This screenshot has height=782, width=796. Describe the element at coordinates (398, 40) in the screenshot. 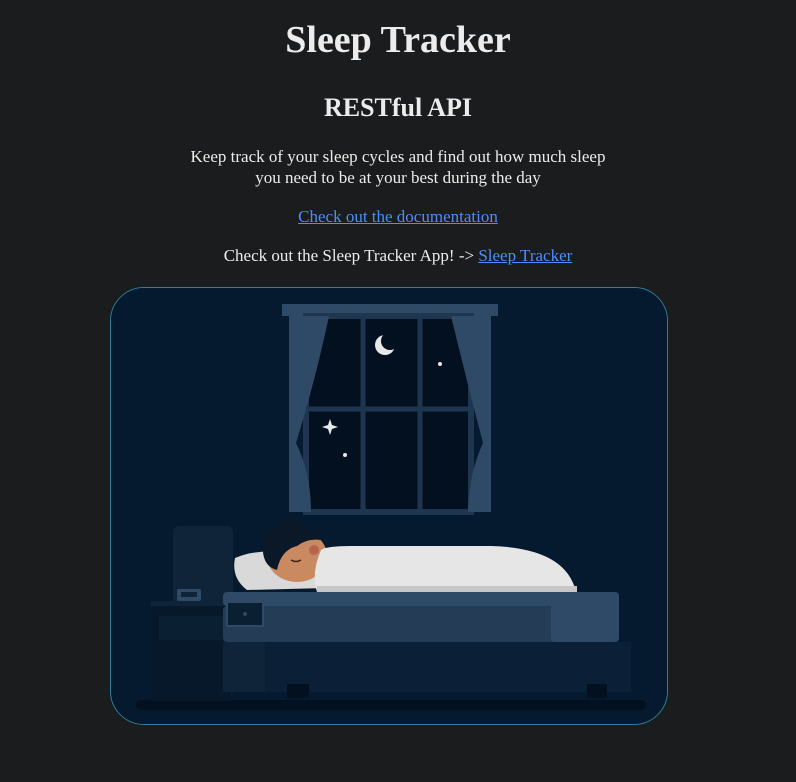

I see `page-title: Sleep Tracker` at that location.